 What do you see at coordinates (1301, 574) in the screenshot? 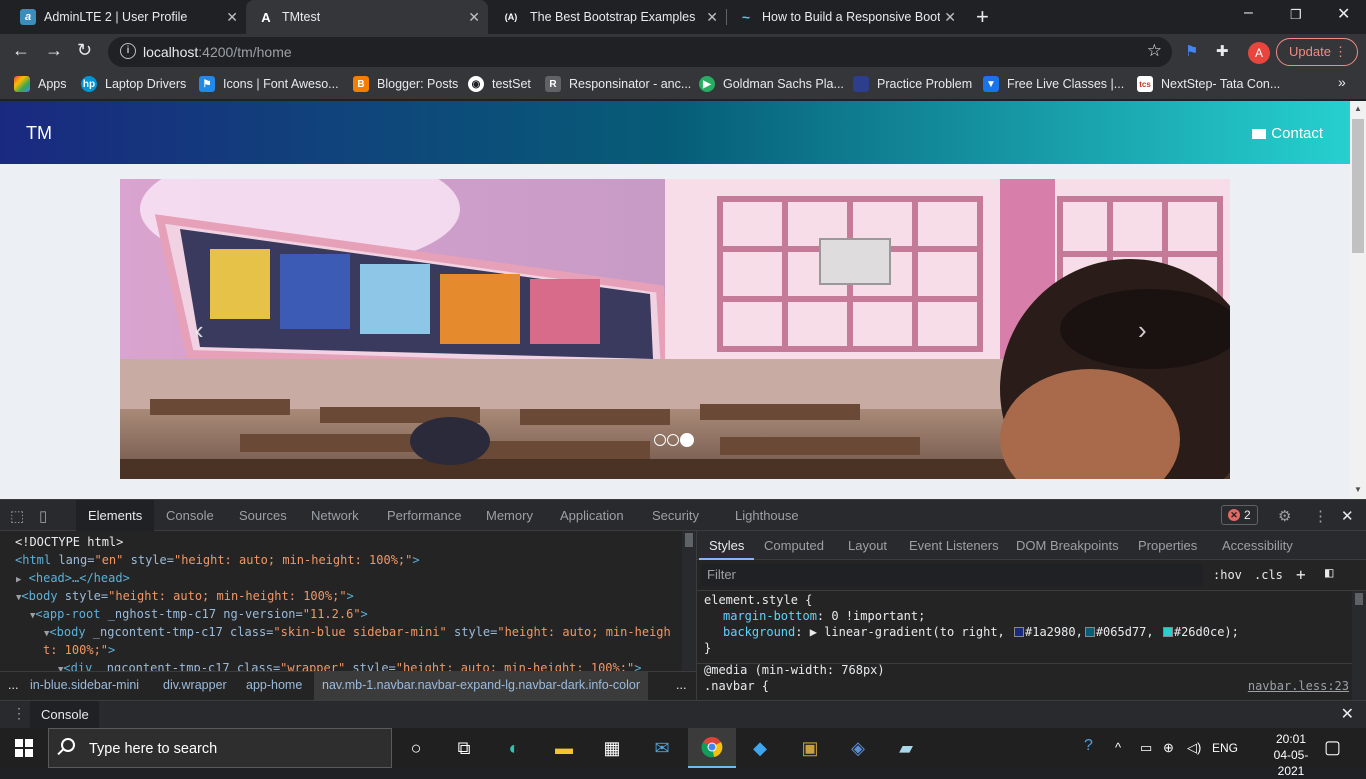
I see `new-rule-plus-icon: +` at bounding box center [1301, 574].